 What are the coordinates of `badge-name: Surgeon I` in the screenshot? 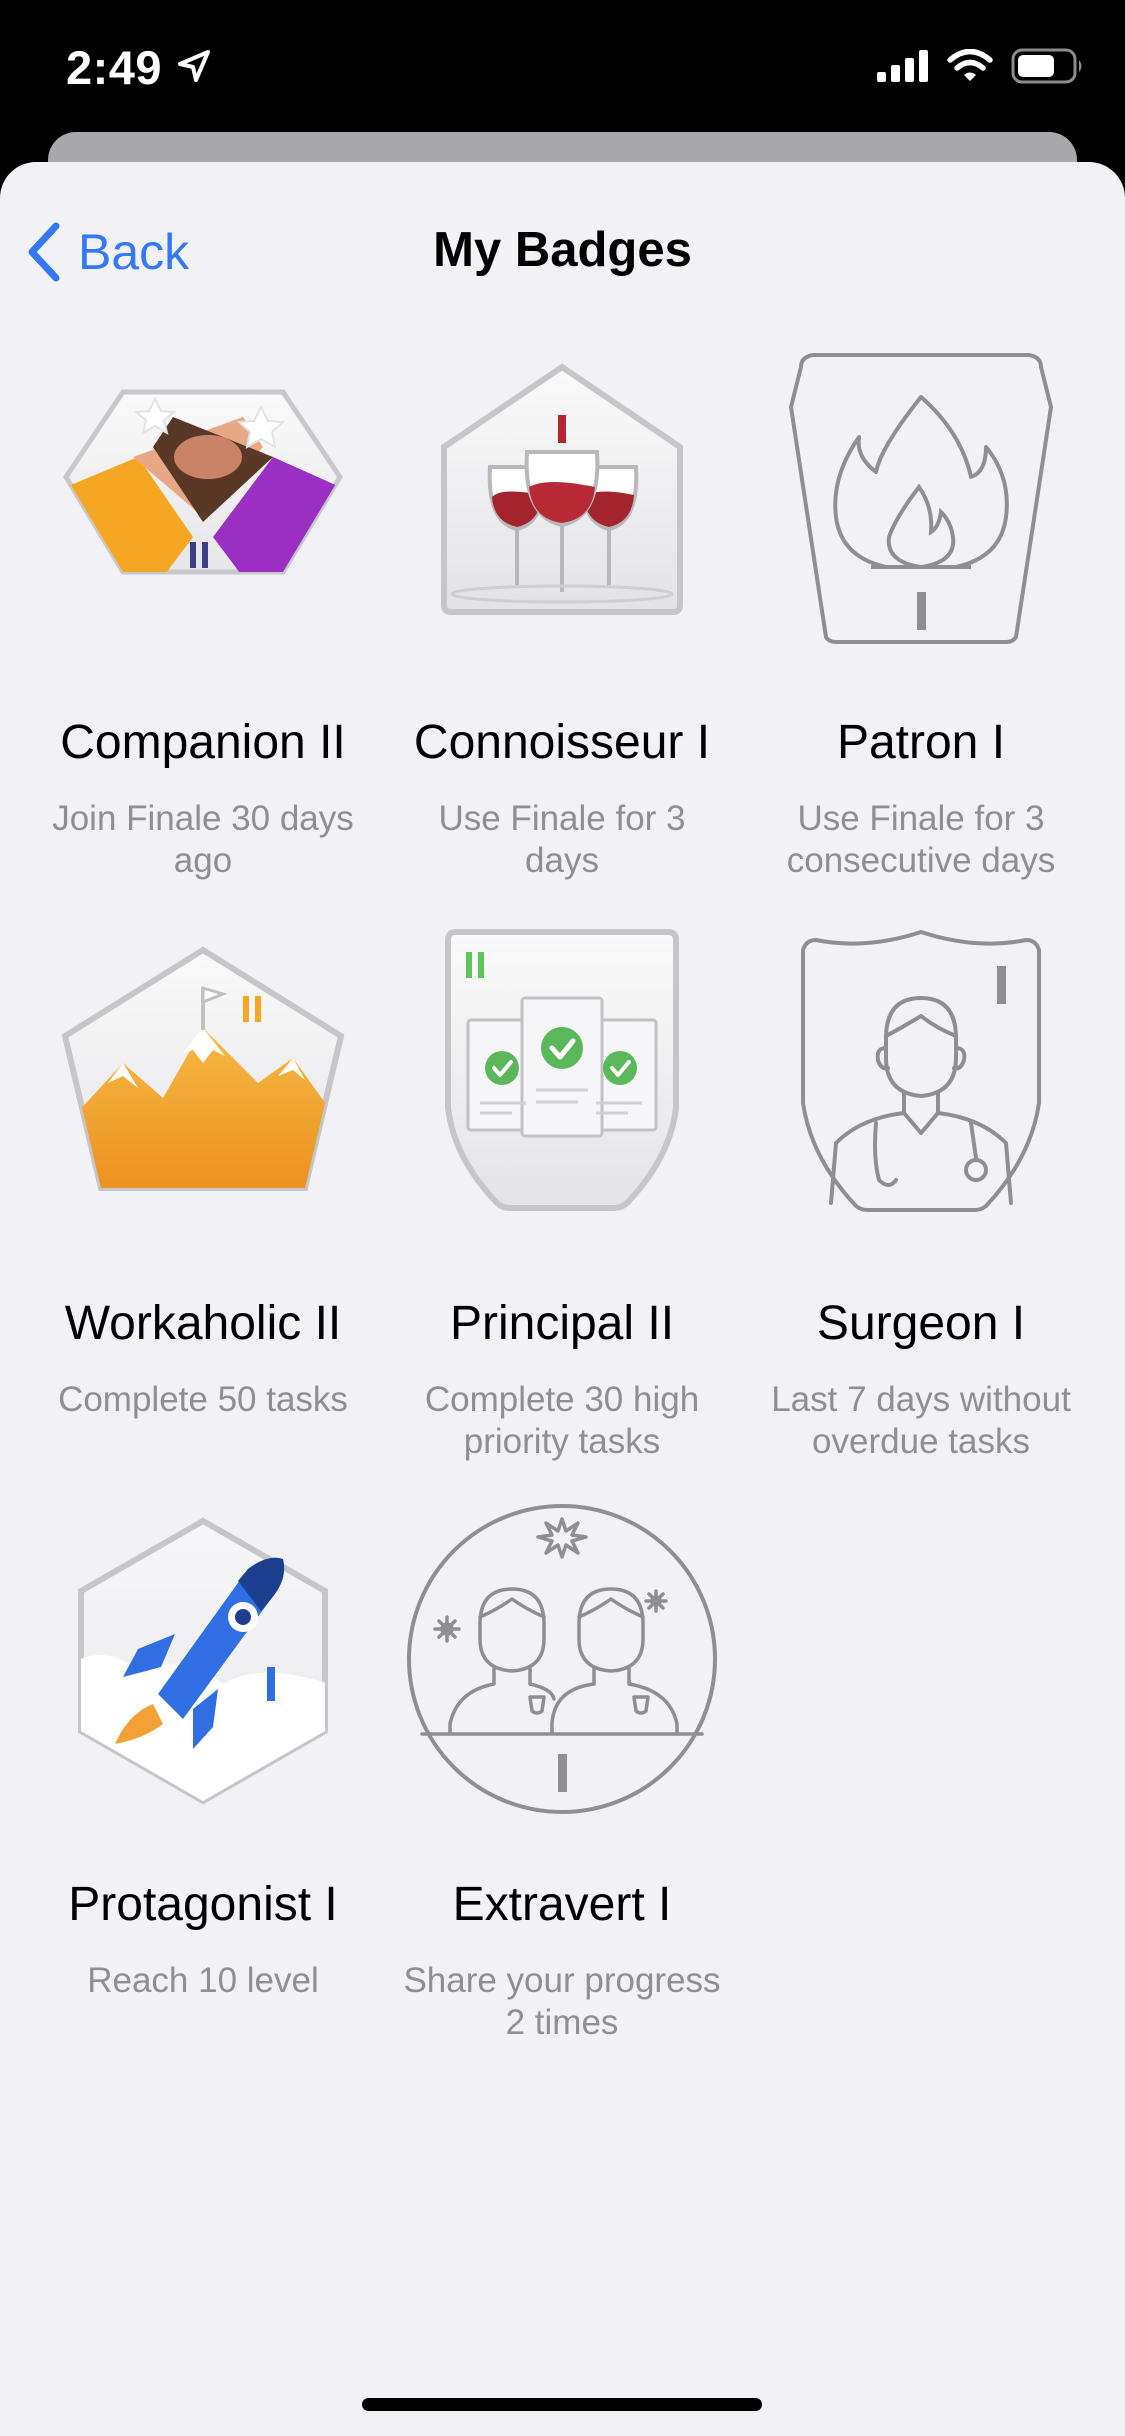 It's located at (921, 1323).